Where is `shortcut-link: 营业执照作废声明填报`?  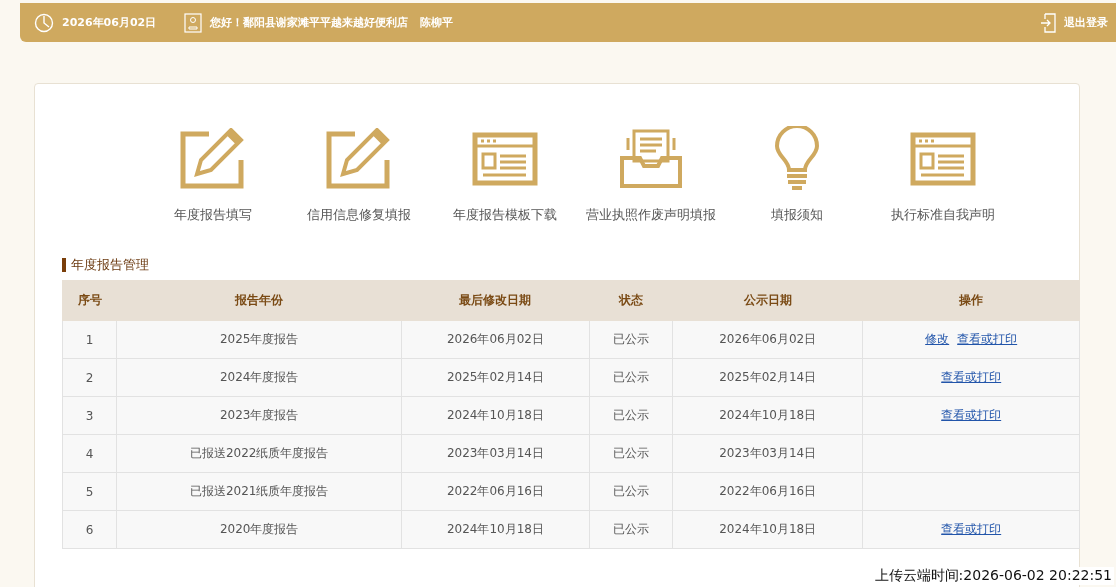 shortcut-link: 营业执照作废声明填报 is located at coordinates (651, 175).